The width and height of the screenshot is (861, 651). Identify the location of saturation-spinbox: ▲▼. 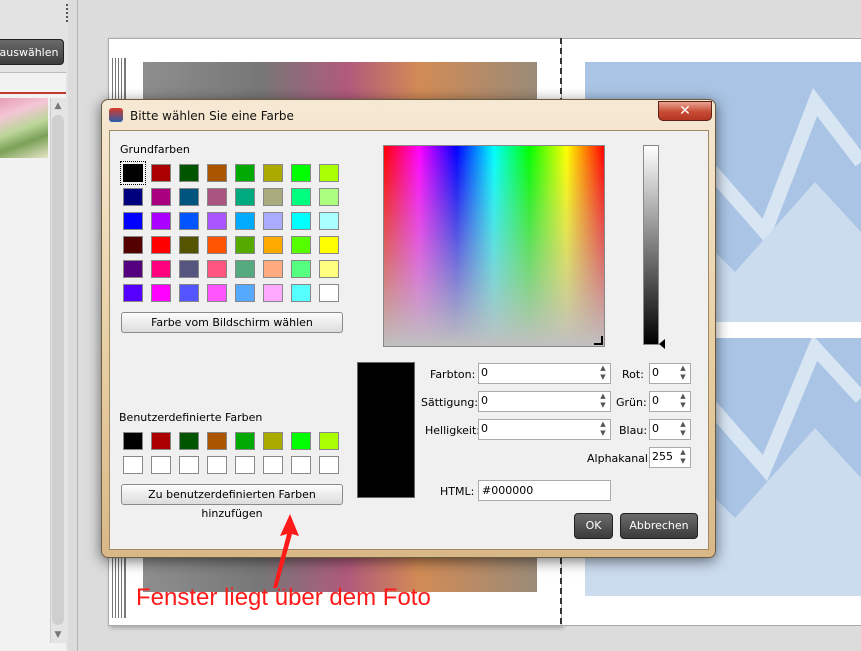
(544, 401).